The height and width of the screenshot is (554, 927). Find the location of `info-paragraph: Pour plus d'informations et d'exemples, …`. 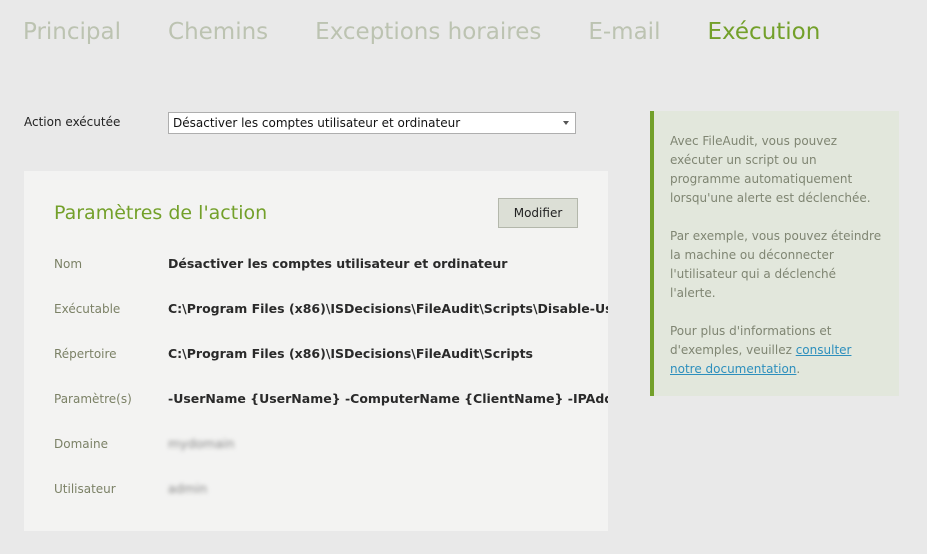

info-paragraph: Pour plus d'informations et d'exemples, … is located at coordinates (776, 350).